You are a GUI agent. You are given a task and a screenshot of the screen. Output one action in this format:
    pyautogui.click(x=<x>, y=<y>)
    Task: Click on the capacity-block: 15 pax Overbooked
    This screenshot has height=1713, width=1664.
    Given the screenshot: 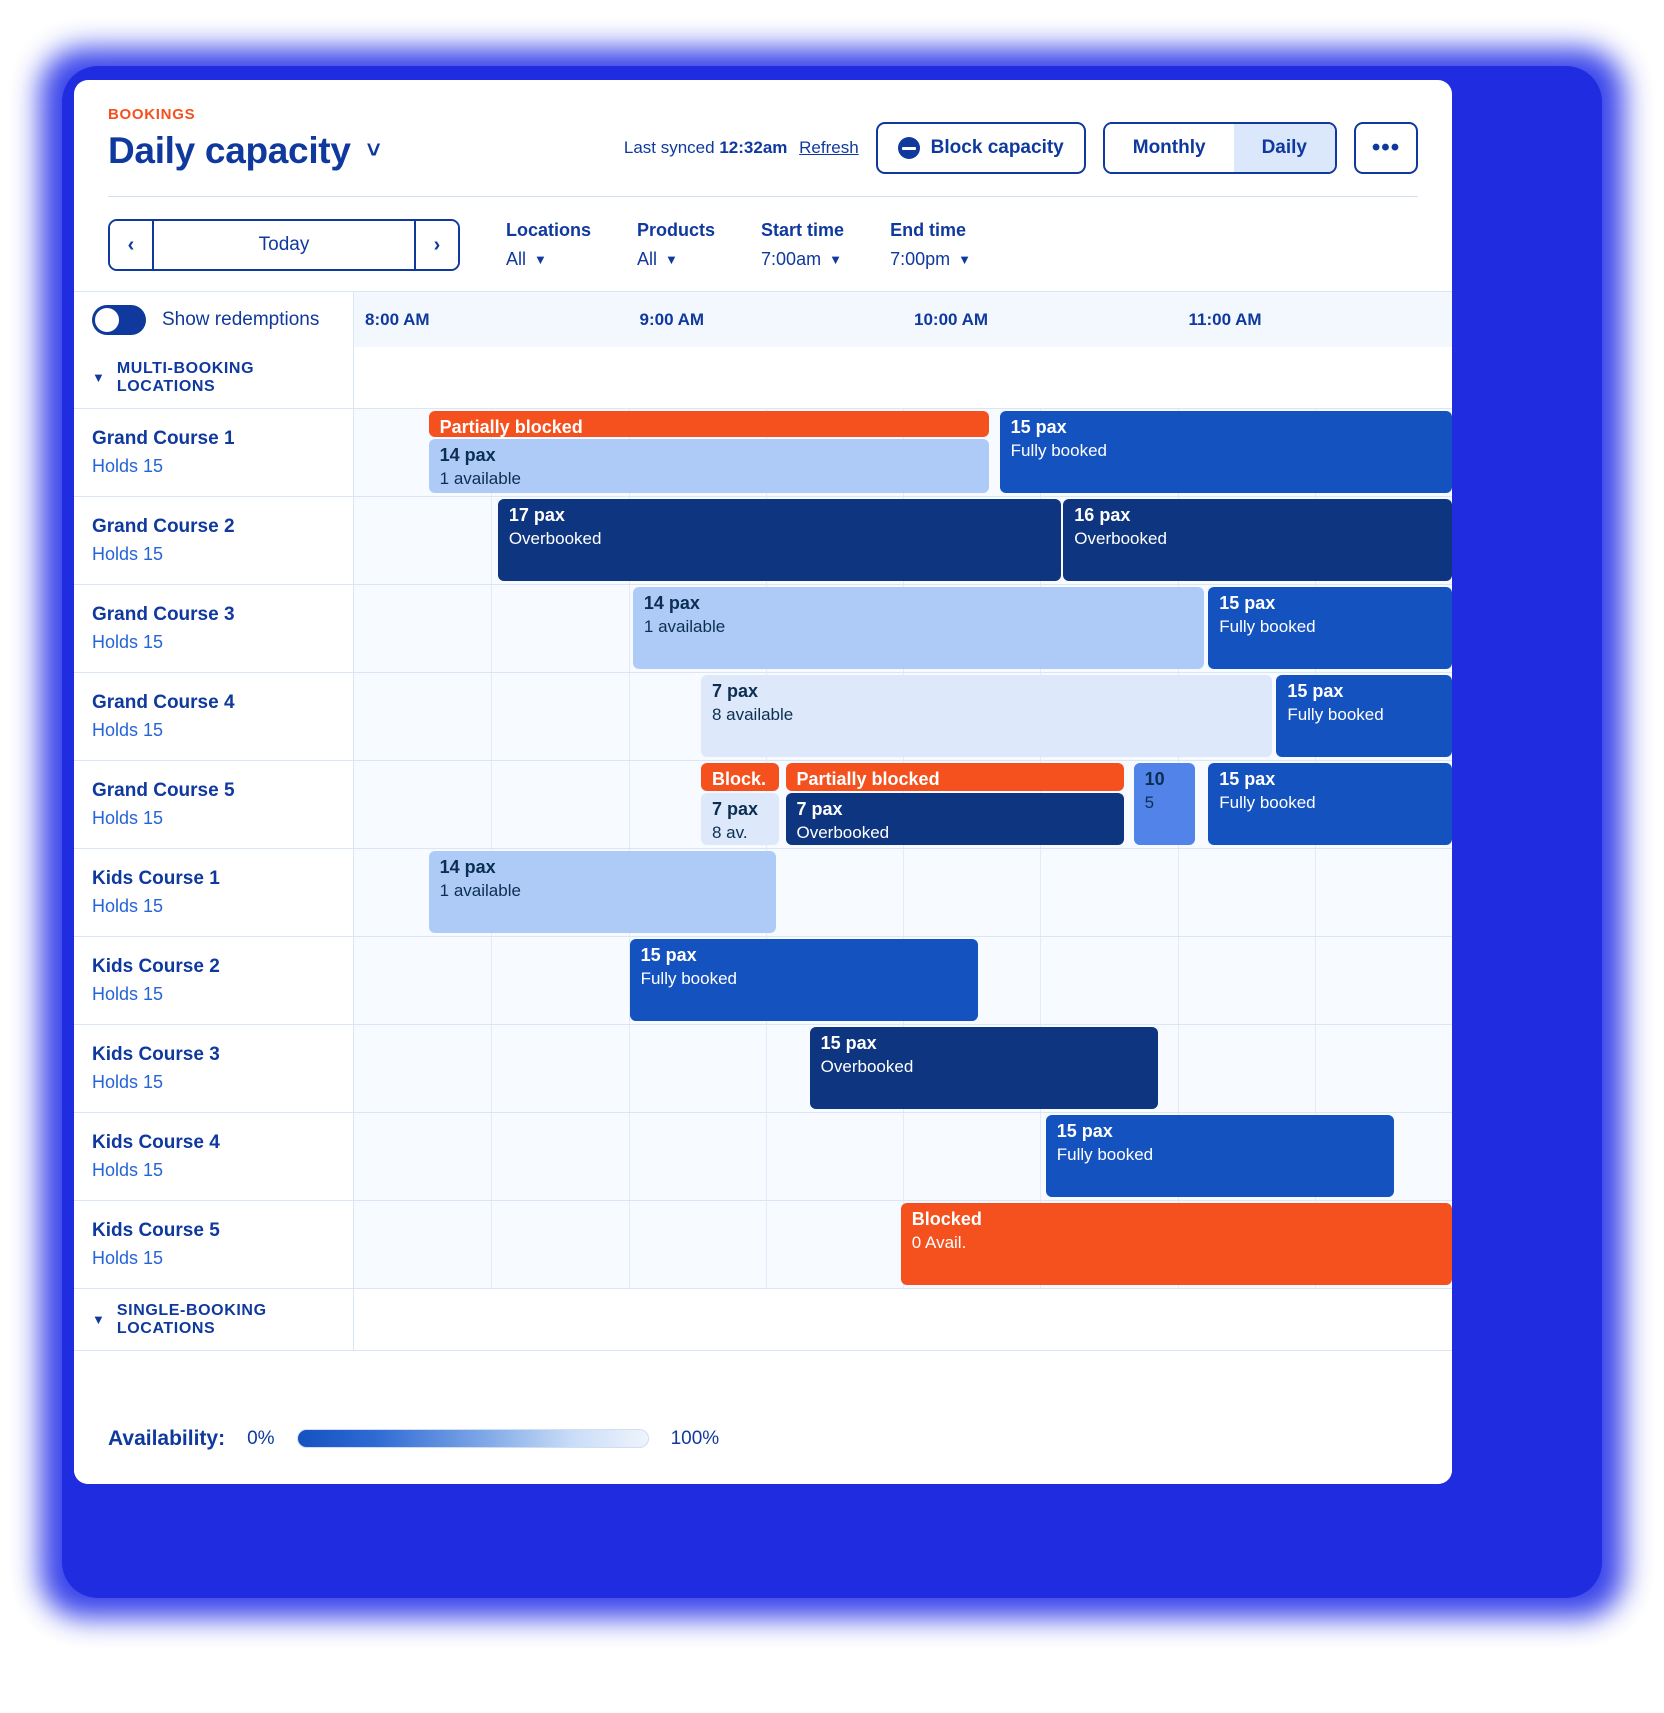 What is the action you would take?
    pyautogui.click(x=983, y=1068)
    